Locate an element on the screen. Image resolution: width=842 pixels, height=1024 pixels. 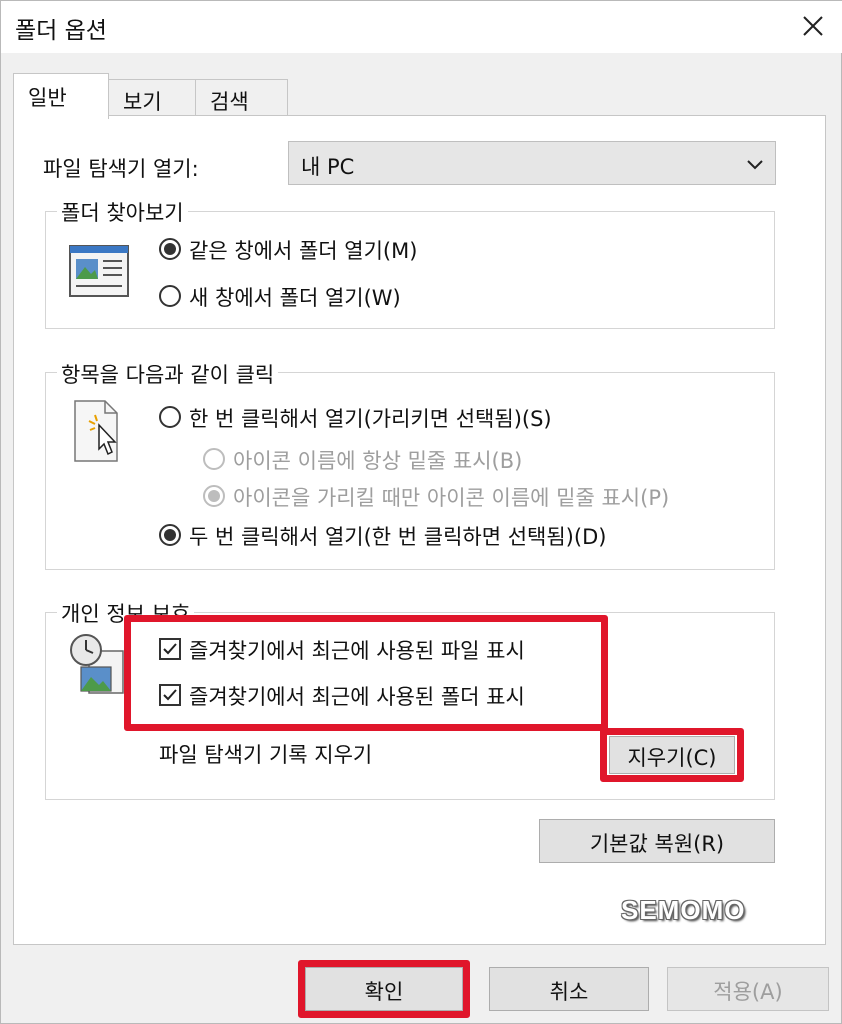
close-button is located at coordinates (813, 26).